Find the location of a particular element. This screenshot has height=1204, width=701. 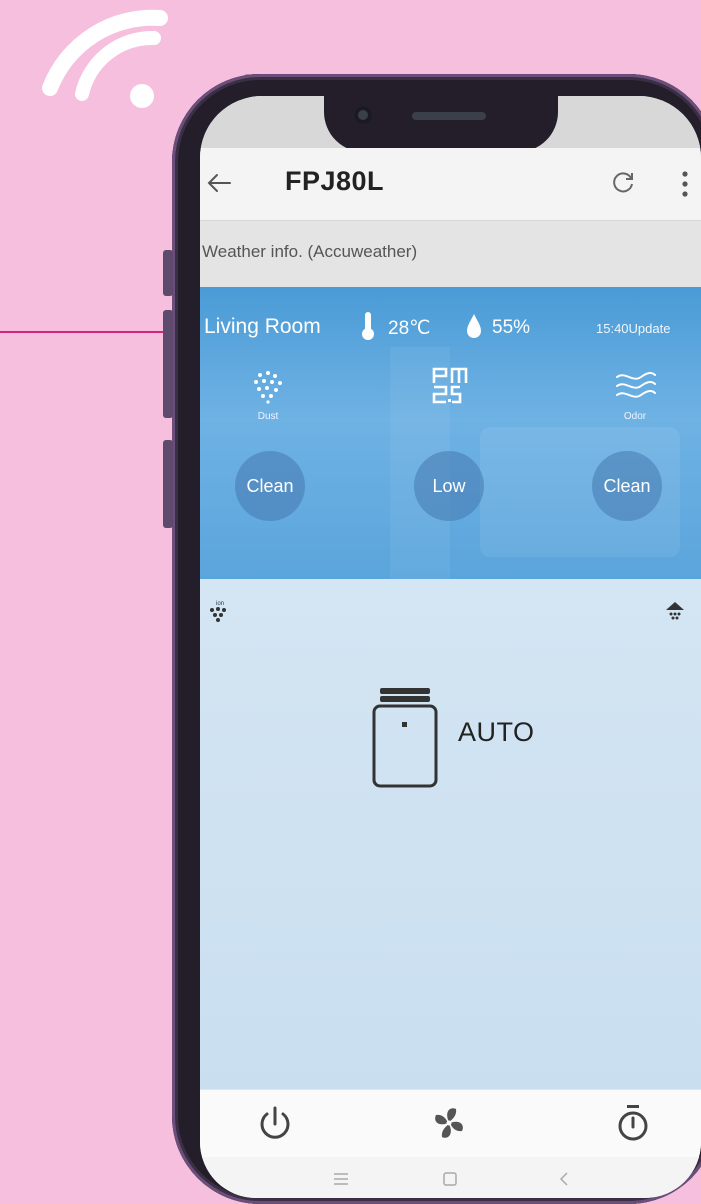

pm25-icon is located at coordinates (450, 385).